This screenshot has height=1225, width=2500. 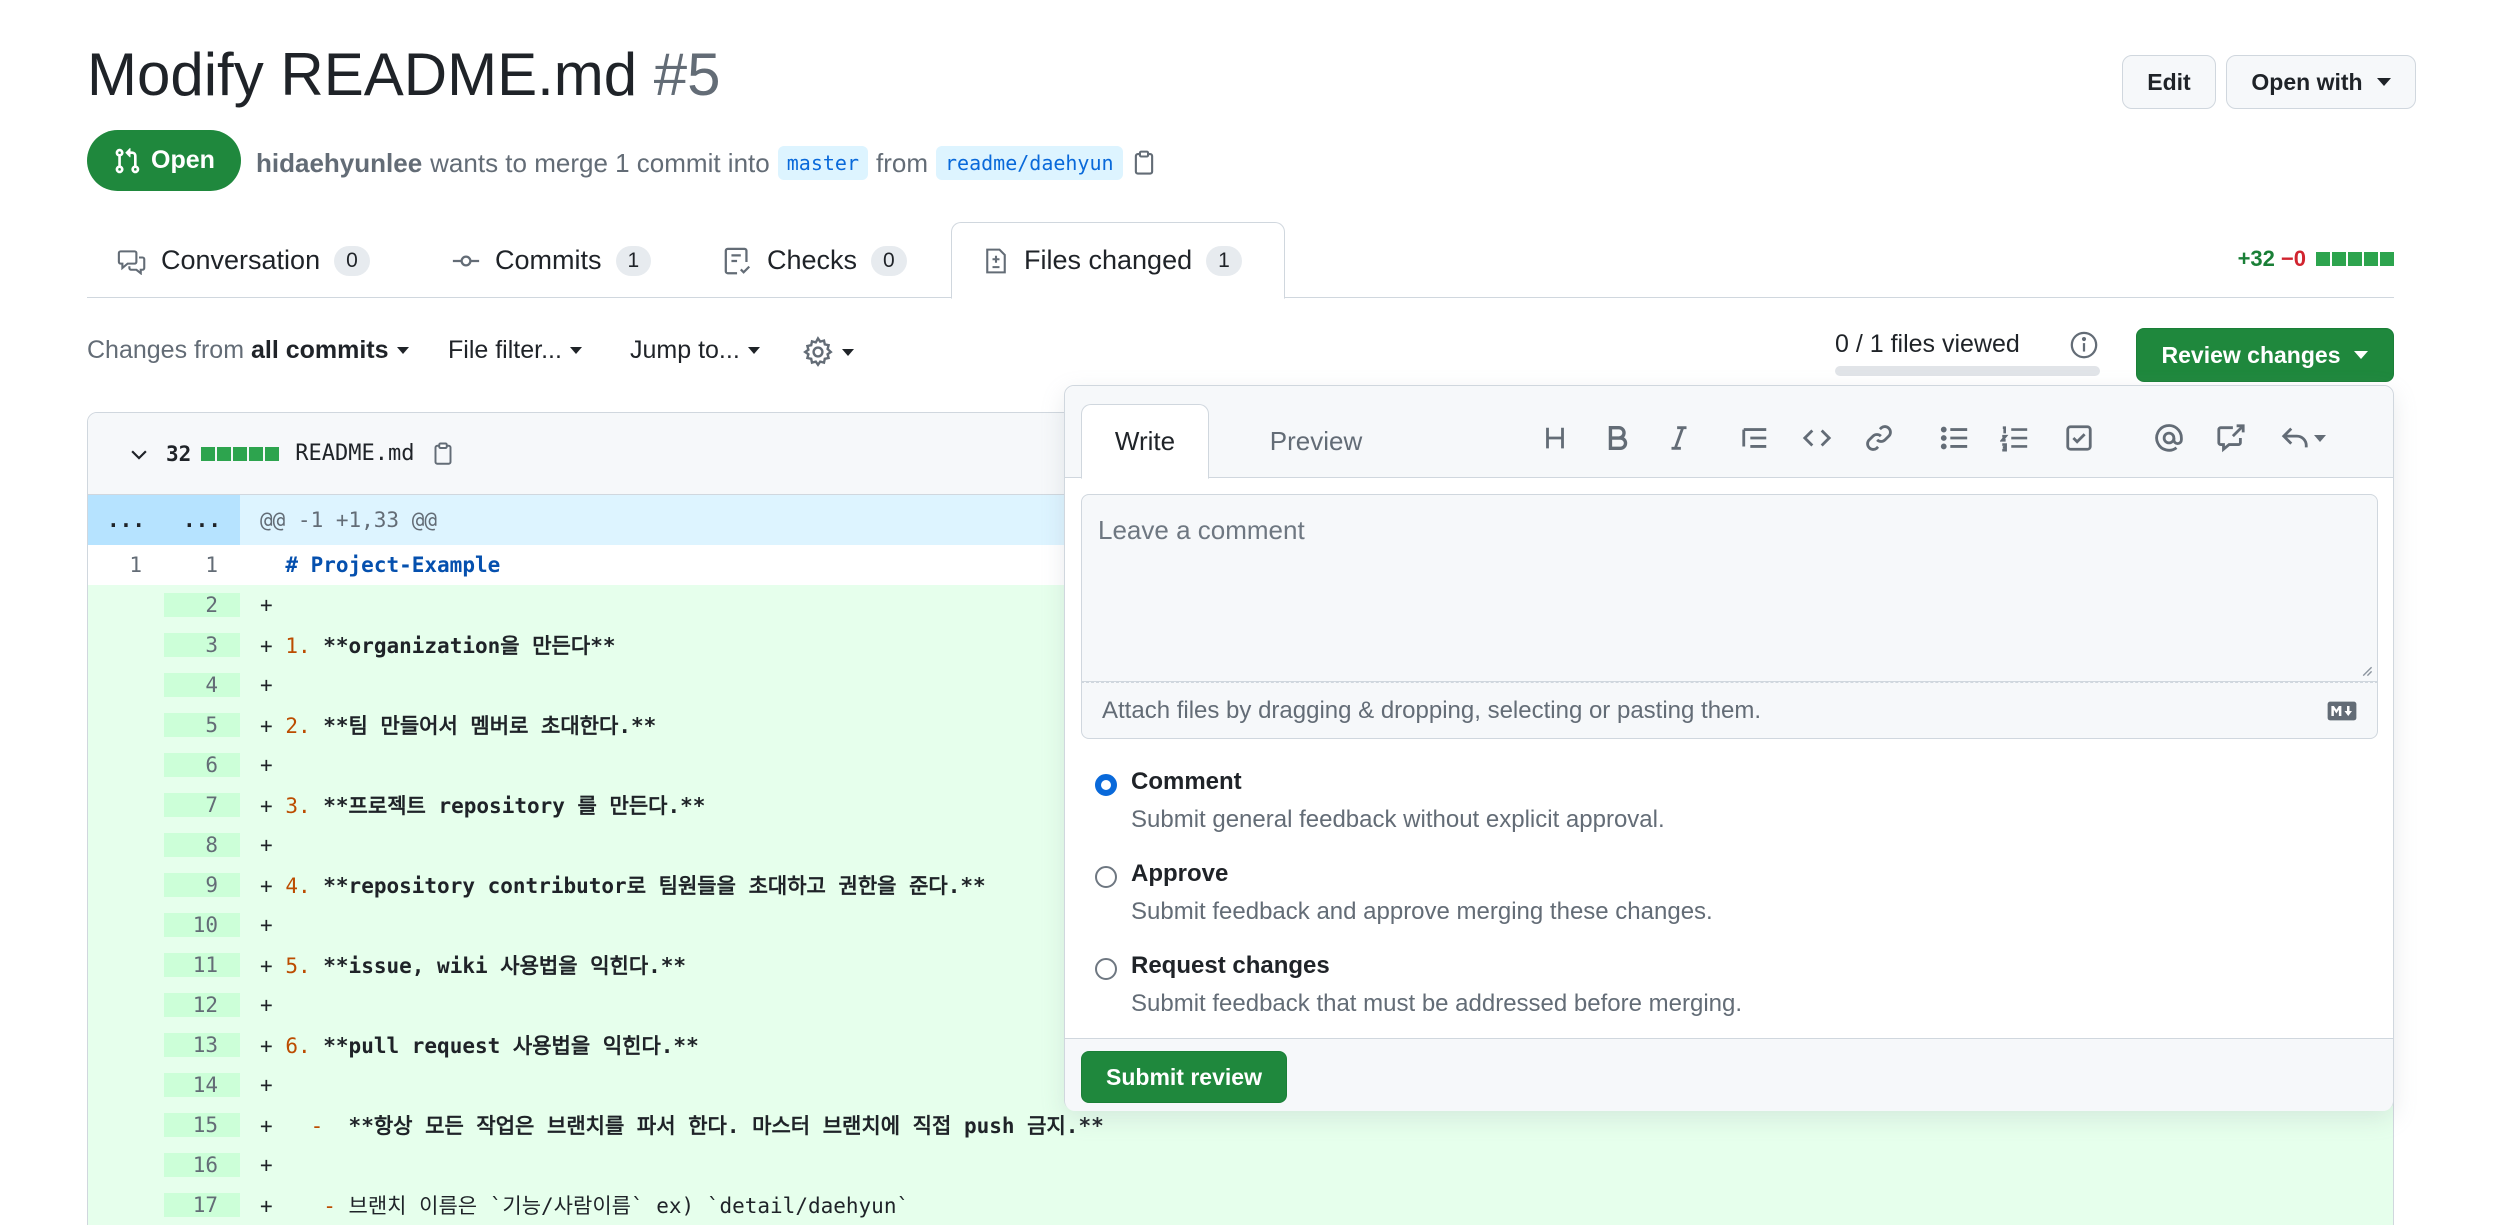 What do you see at coordinates (298, 1046) in the screenshot?
I see `list-marker: 6.` at bounding box center [298, 1046].